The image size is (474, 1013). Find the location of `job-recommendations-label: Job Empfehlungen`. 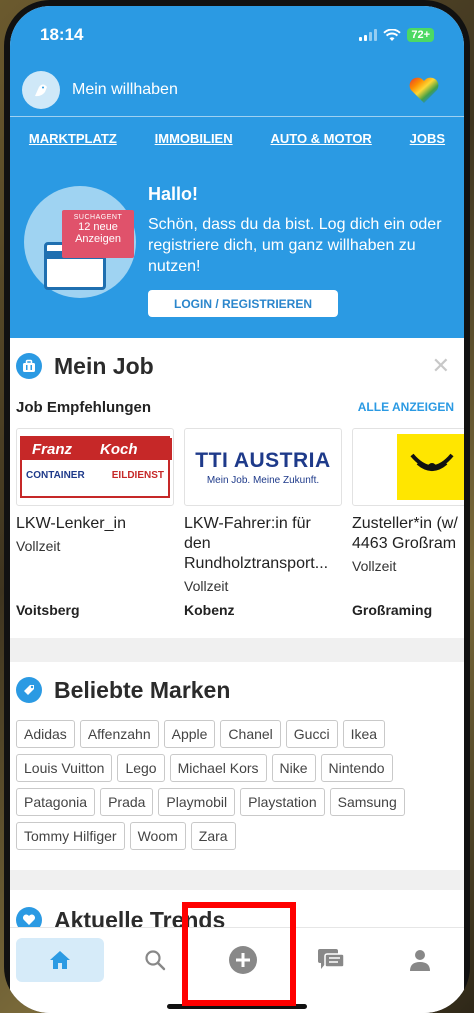

job-recommendations-label: Job Empfehlungen is located at coordinates (83, 407).